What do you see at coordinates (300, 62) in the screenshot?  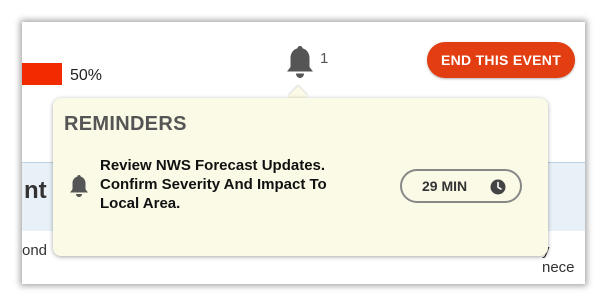 I see `notifications-bell-icon` at bounding box center [300, 62].